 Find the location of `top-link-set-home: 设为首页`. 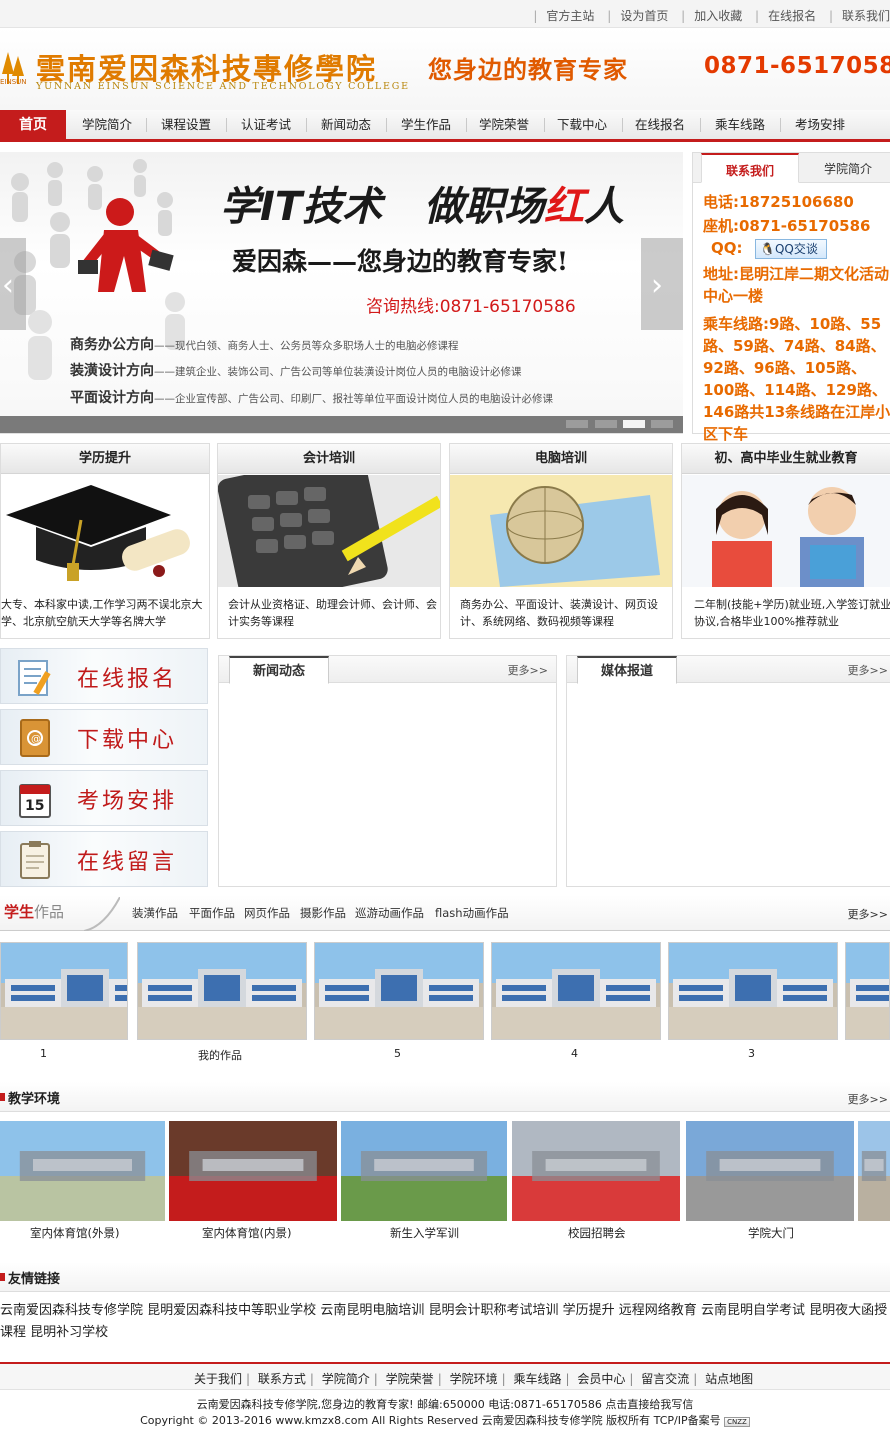

top-link-set-home: 设为首页 is located at coordinates (644, 16).